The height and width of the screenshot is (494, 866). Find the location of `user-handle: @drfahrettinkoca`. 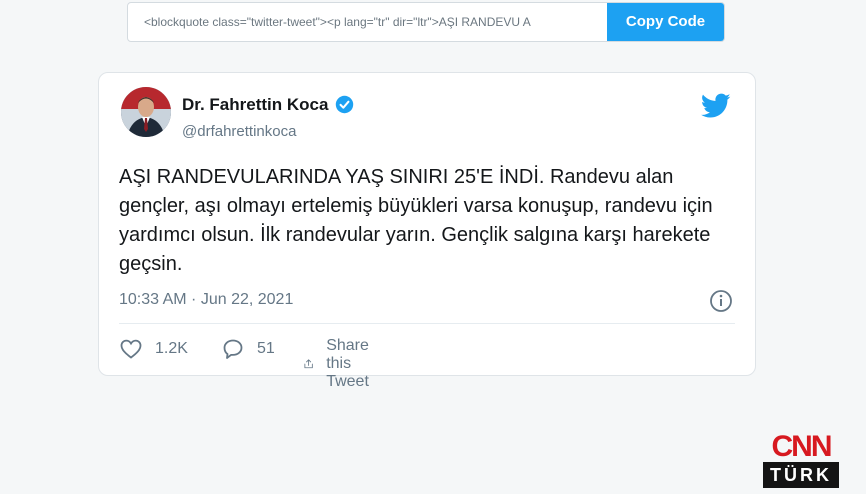

user-handle: @drfahrettinkoca is located at coordinates (239, 131).